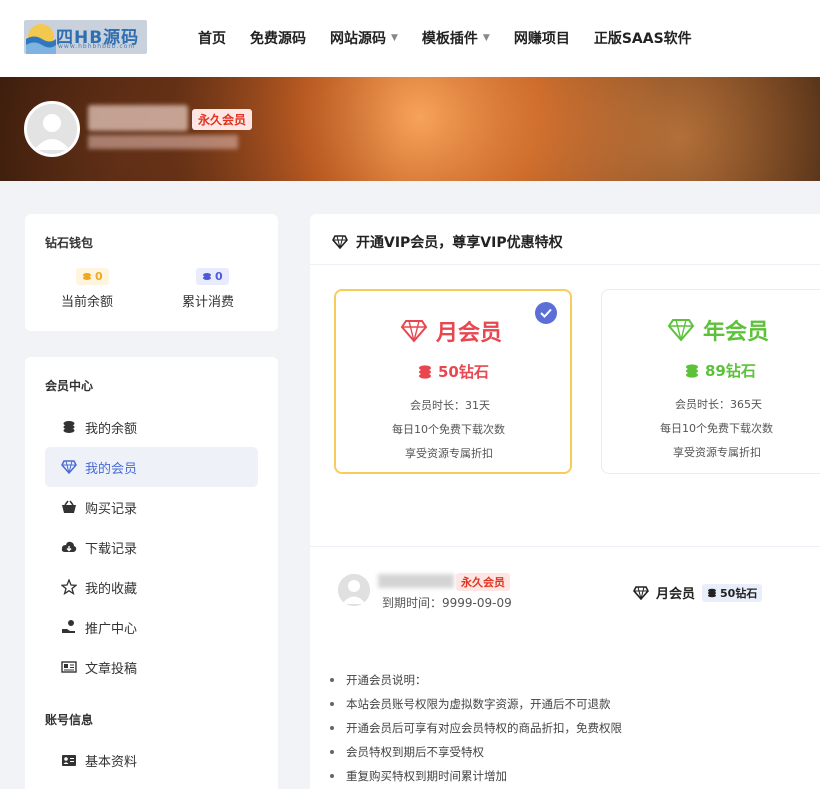 This screenshot has height=789, width=820. Describe the element at coordinates (151, 667) in the screenshot. I see `menu-article-submission: 文章投稿` at that location.